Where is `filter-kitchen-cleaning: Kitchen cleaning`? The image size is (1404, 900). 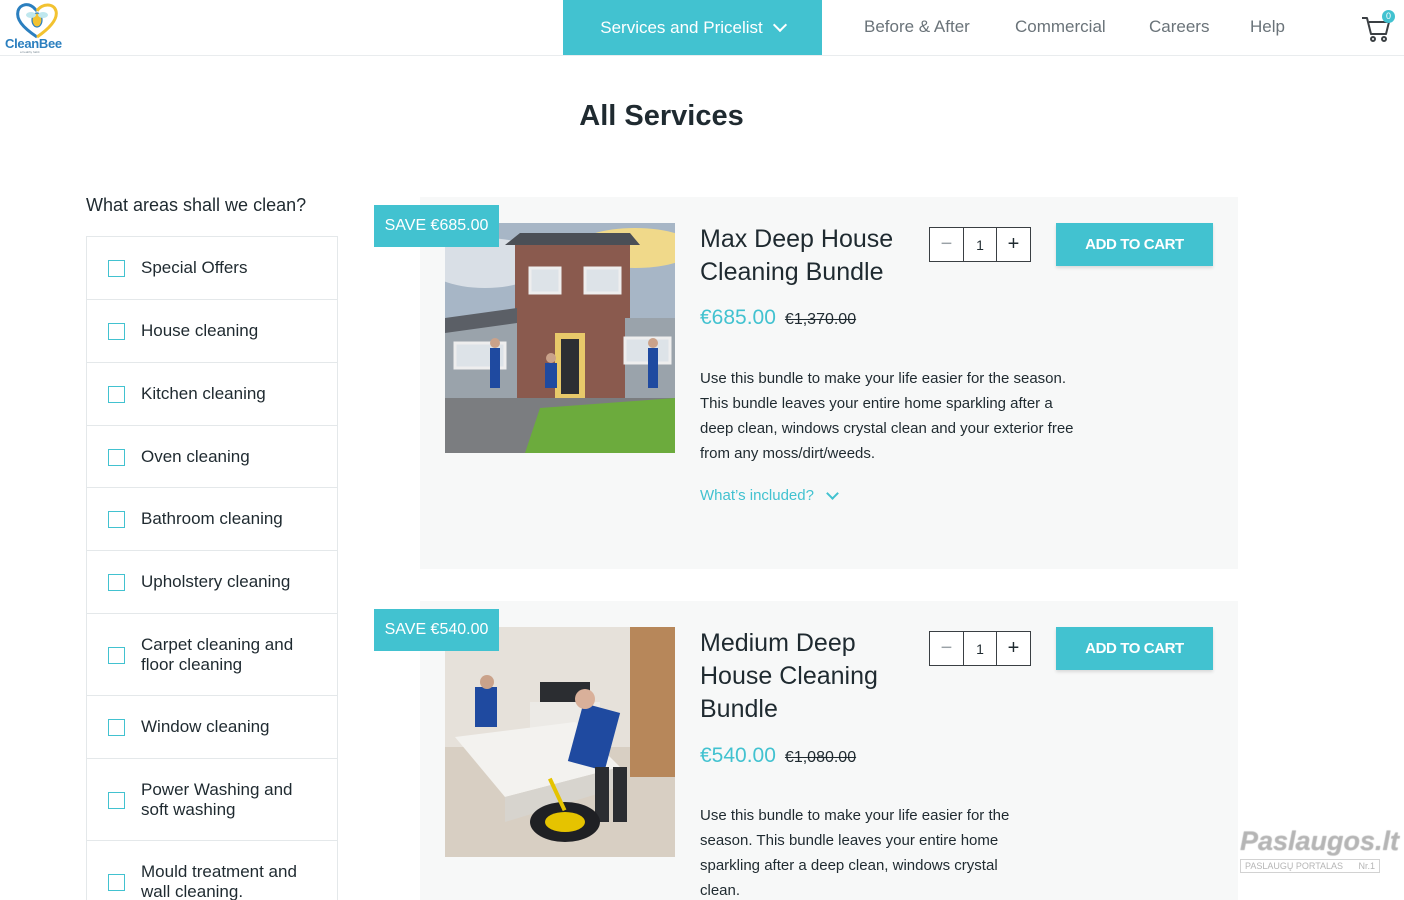 filter-kitchen-cleaning: Kitchen cleaning is located at coordinates (212, 394).